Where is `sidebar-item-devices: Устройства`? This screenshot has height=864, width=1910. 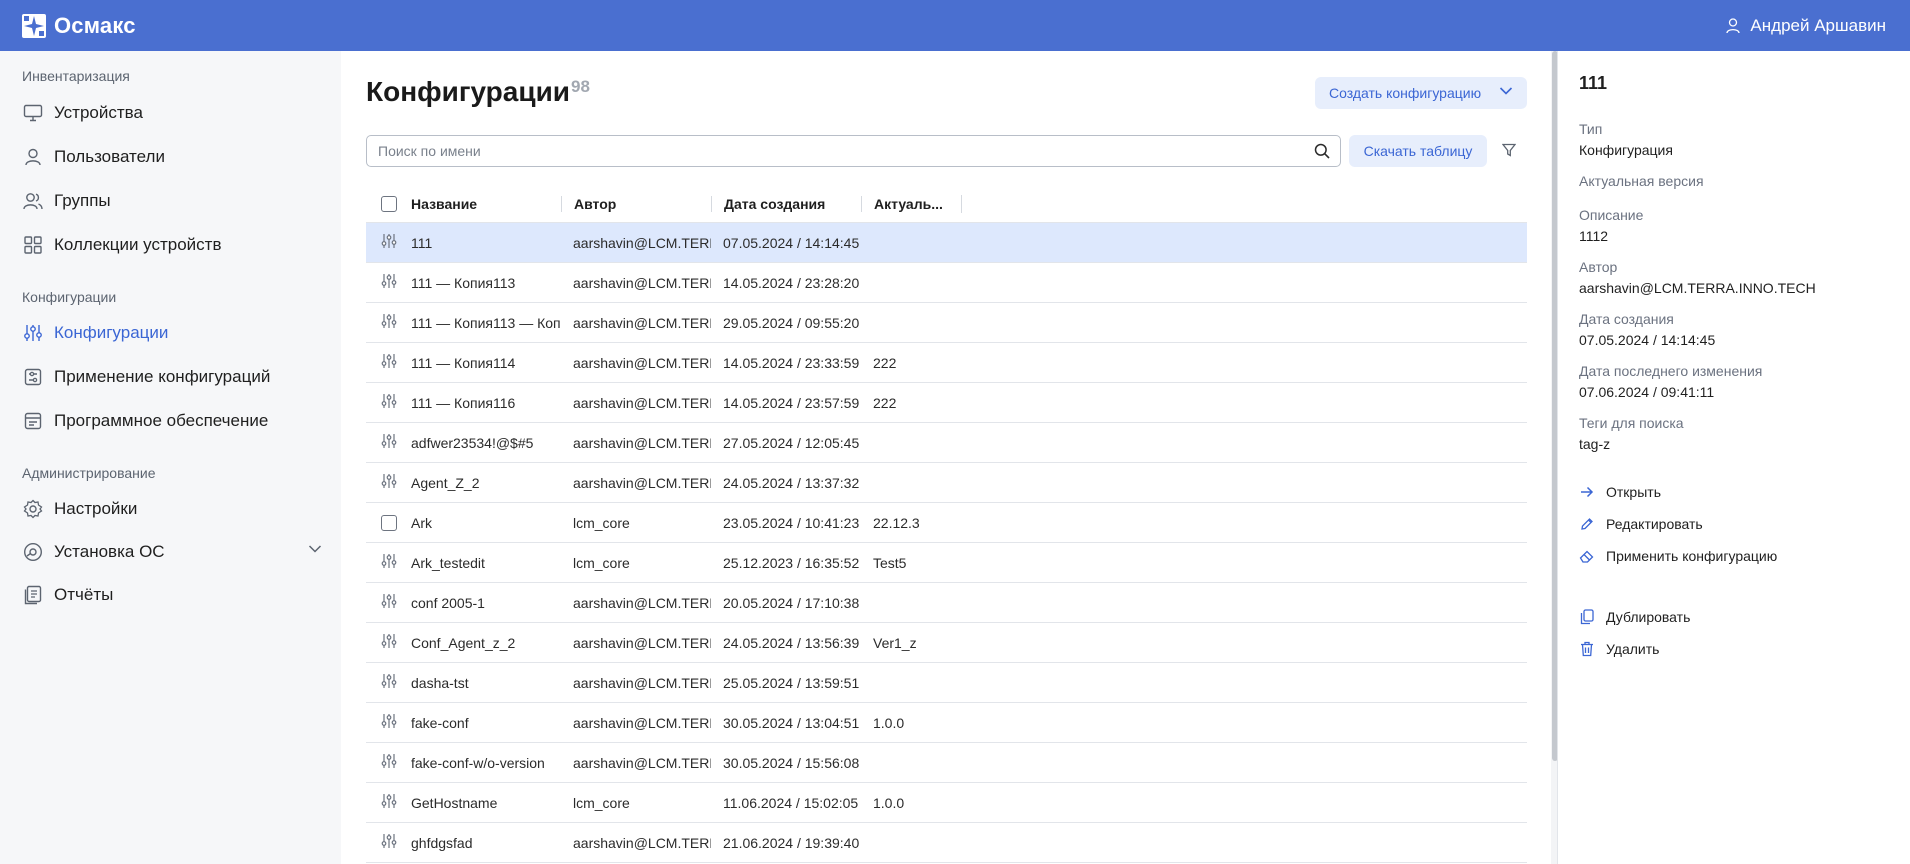
sidebar-item-devices: Устройства is located at coordinates (172, 113).